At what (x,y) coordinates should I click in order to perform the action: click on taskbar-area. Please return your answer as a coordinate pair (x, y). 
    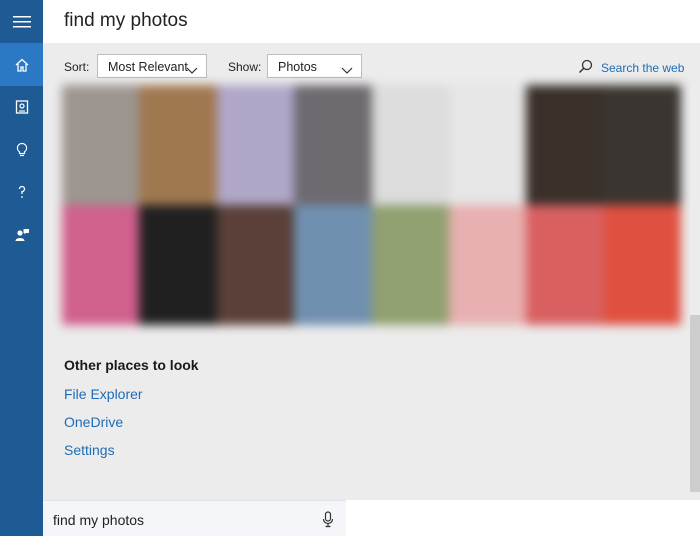
    Looking at the image, I should click on (523, 518).